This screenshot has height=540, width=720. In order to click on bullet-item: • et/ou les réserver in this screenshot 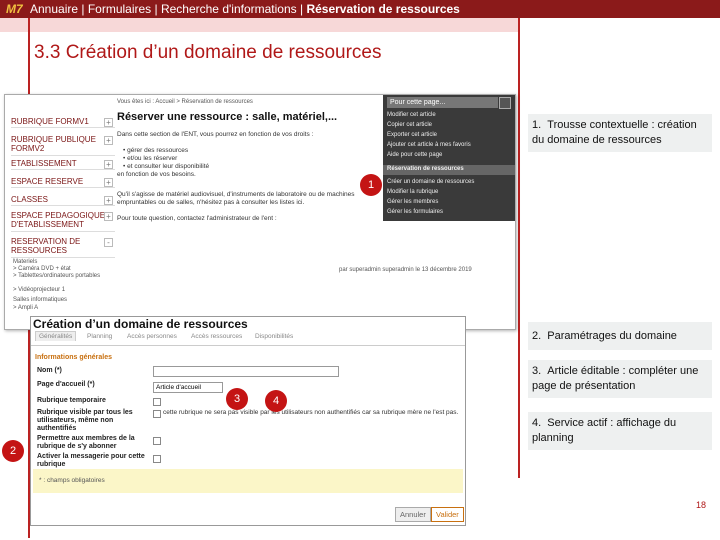, I will do `click(150, 158)`.